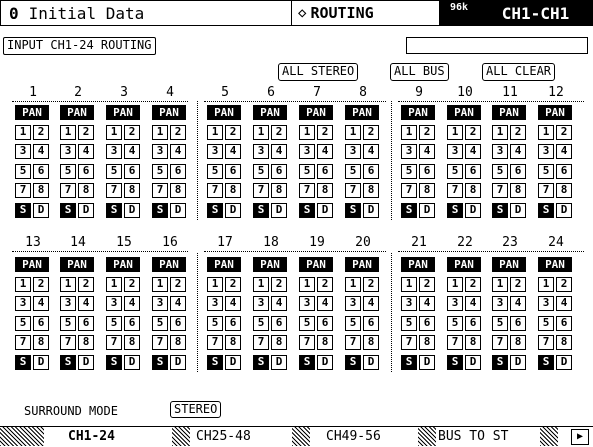 This screenshot has height=447, width=593. What do you see at coordinates (318, 72) in the screenshot?
I see `all-stereo-button: ALL STEREO` at bounding box center [318, 72].